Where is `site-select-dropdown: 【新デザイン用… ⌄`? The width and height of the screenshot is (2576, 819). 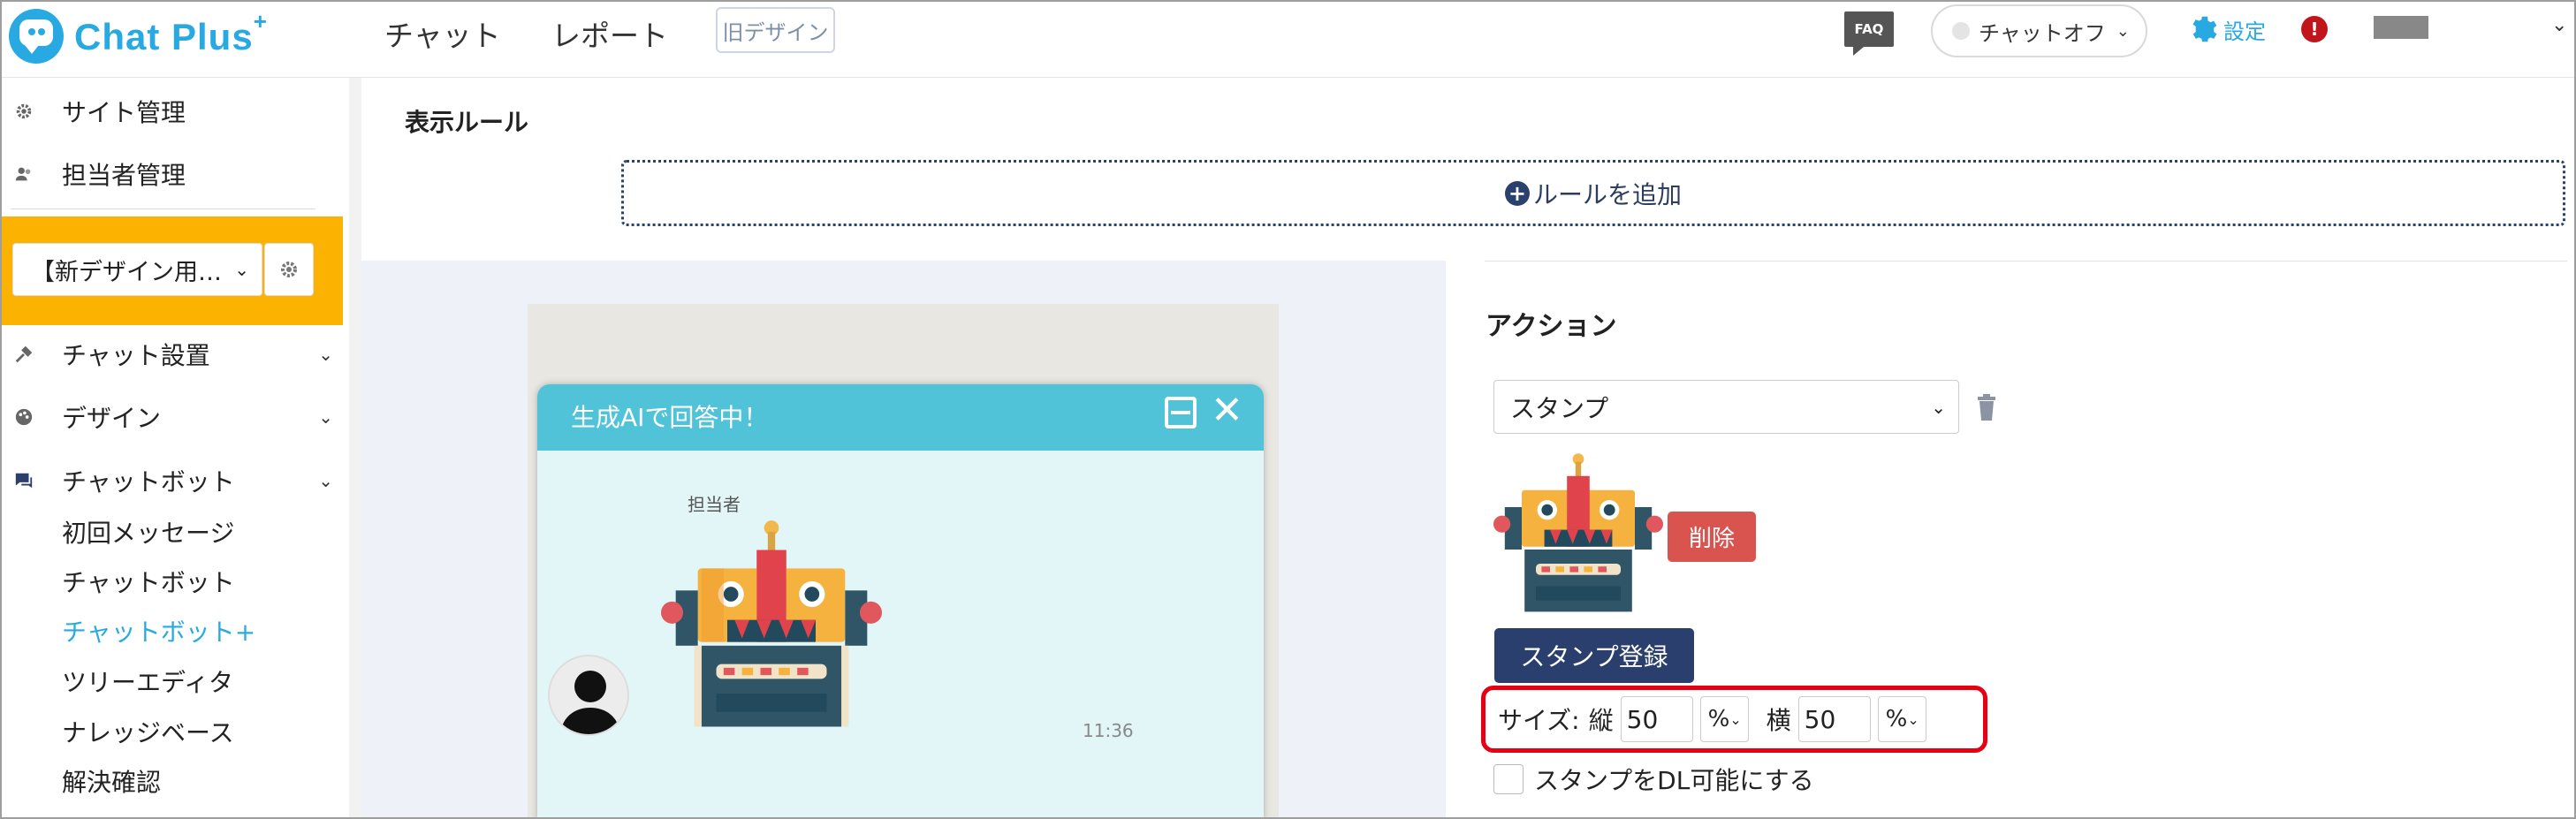 site-select-dropdown: 【新デザイン用… ⌄ is located at coordinates (137, 269).